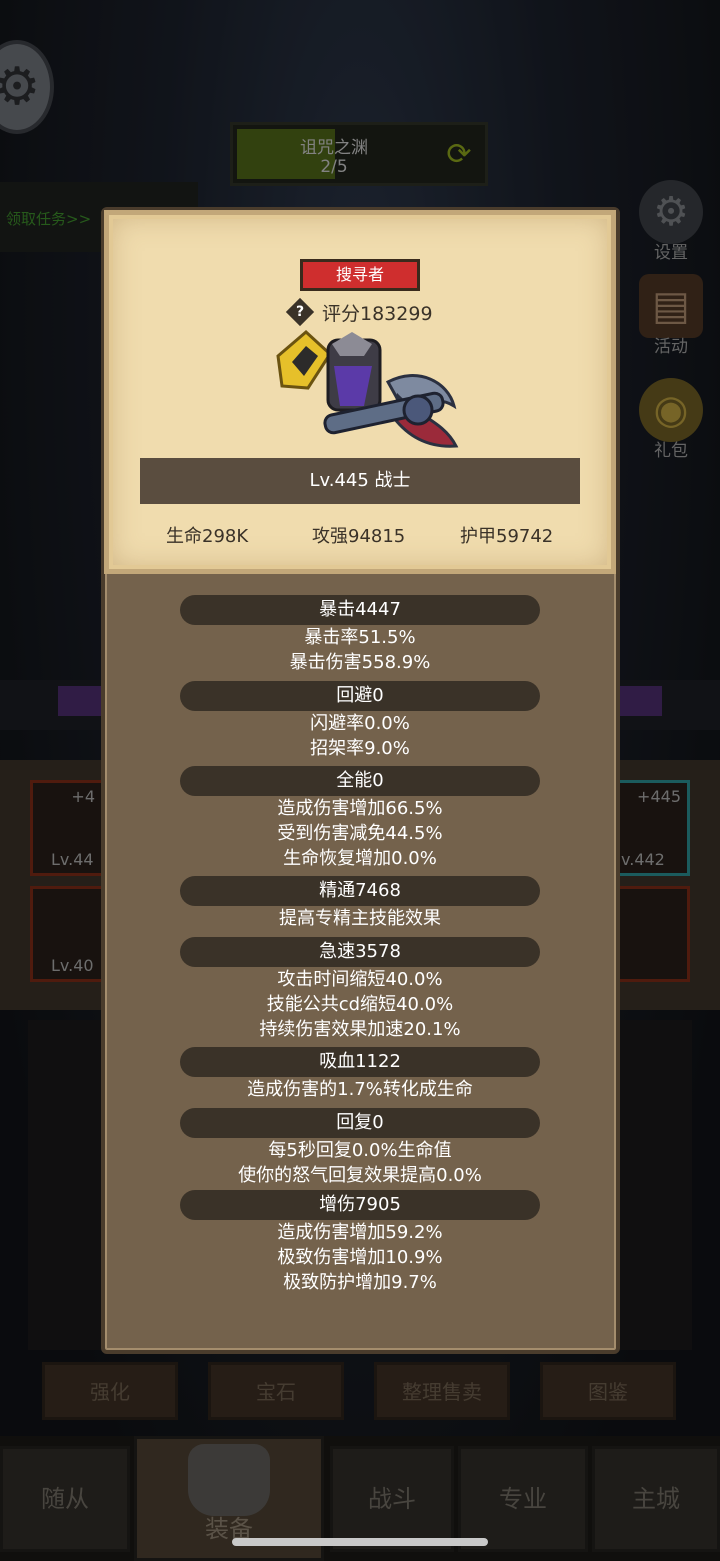  What do you see at coordinates (360, 1257) in the screenshot?
I see `stat-line: 极致伤害增加10.9%` at bounding box center [360, 1257].